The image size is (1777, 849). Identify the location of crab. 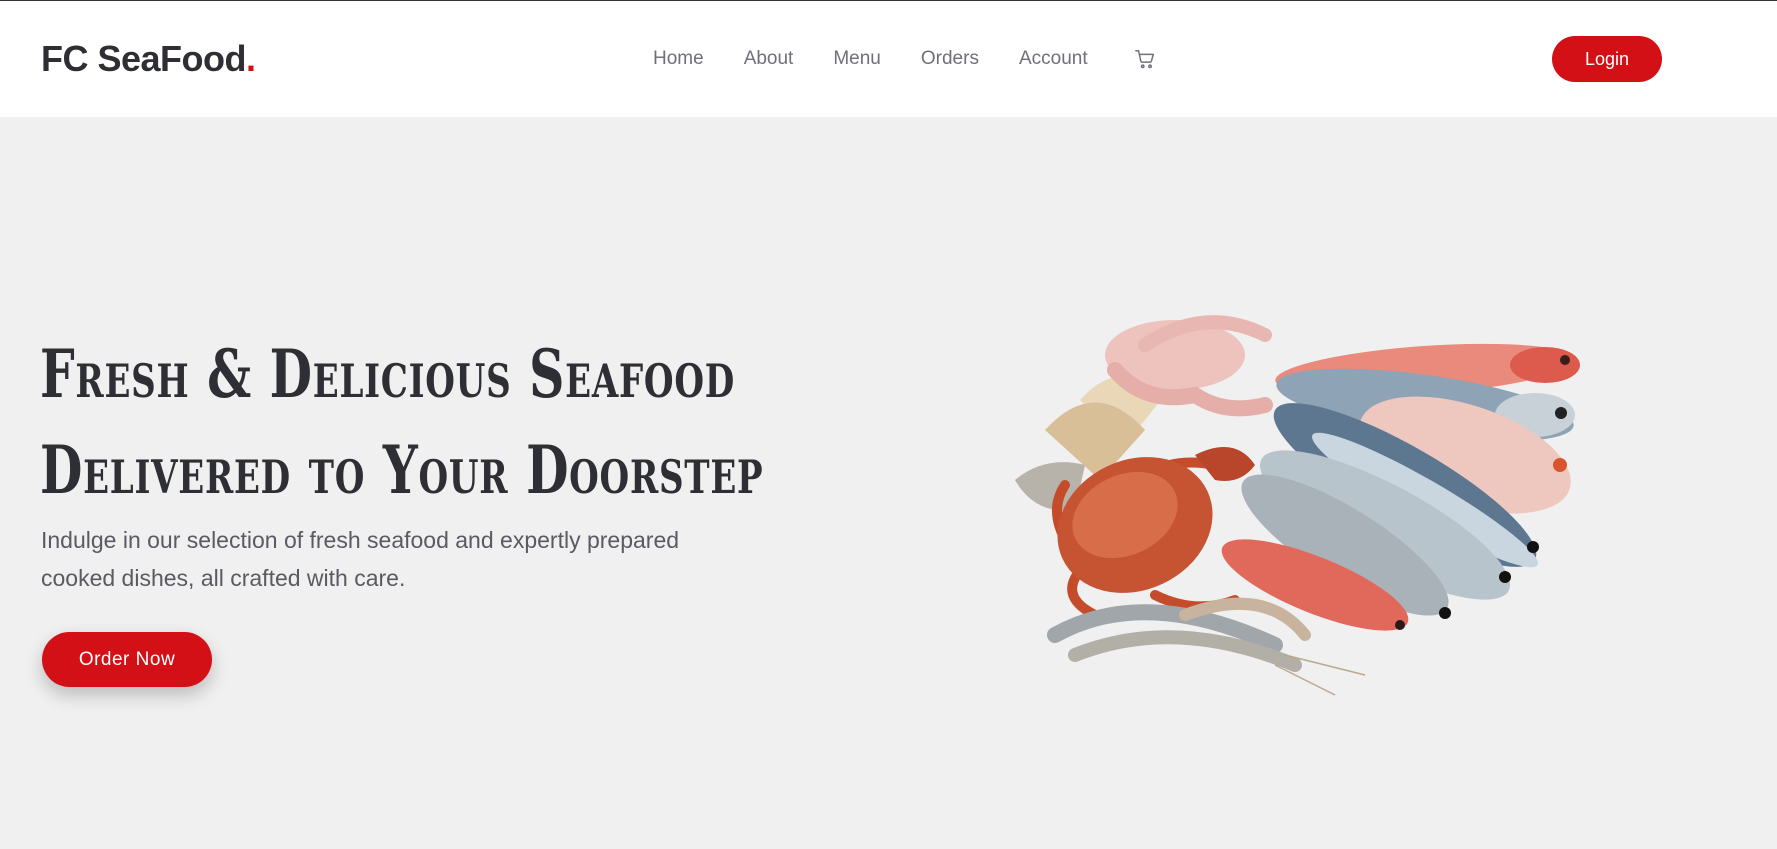
(1153, 533).